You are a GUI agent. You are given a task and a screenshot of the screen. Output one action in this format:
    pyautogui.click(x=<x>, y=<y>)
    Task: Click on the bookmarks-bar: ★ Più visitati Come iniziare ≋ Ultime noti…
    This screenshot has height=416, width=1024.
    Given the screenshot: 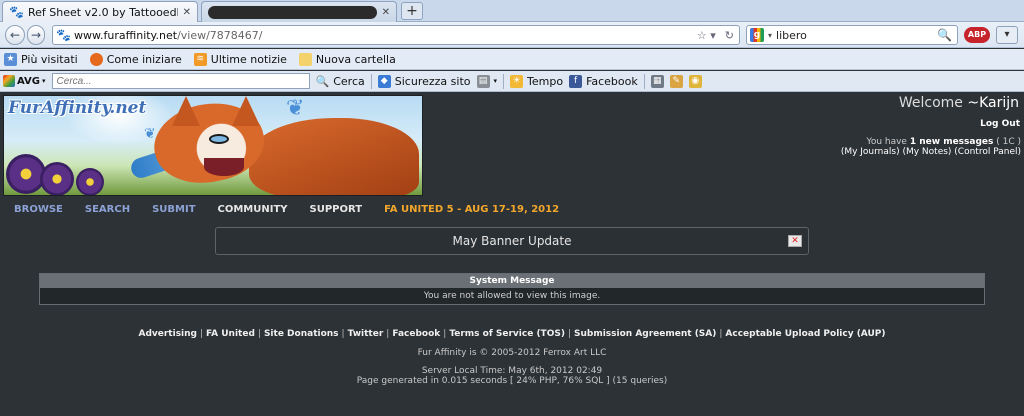 What is the action you would take?
    pyautogui.click(x=512, y=59)
    